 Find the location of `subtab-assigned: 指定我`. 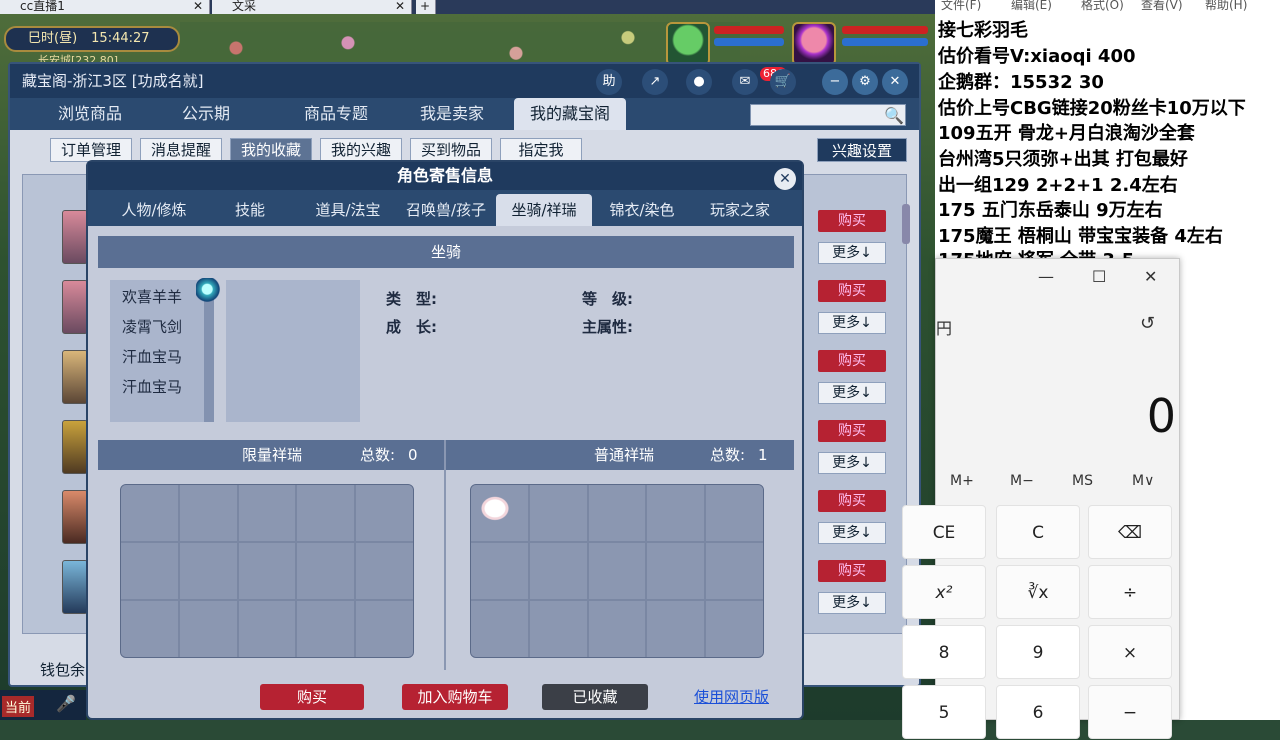

subtab-assigned: 指定我 is located at coordinates (541, 150).